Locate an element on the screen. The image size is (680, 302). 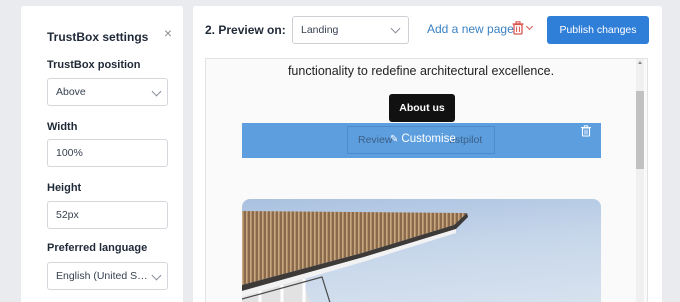
language-select: English (United States) is located at coordinates (107, 276).